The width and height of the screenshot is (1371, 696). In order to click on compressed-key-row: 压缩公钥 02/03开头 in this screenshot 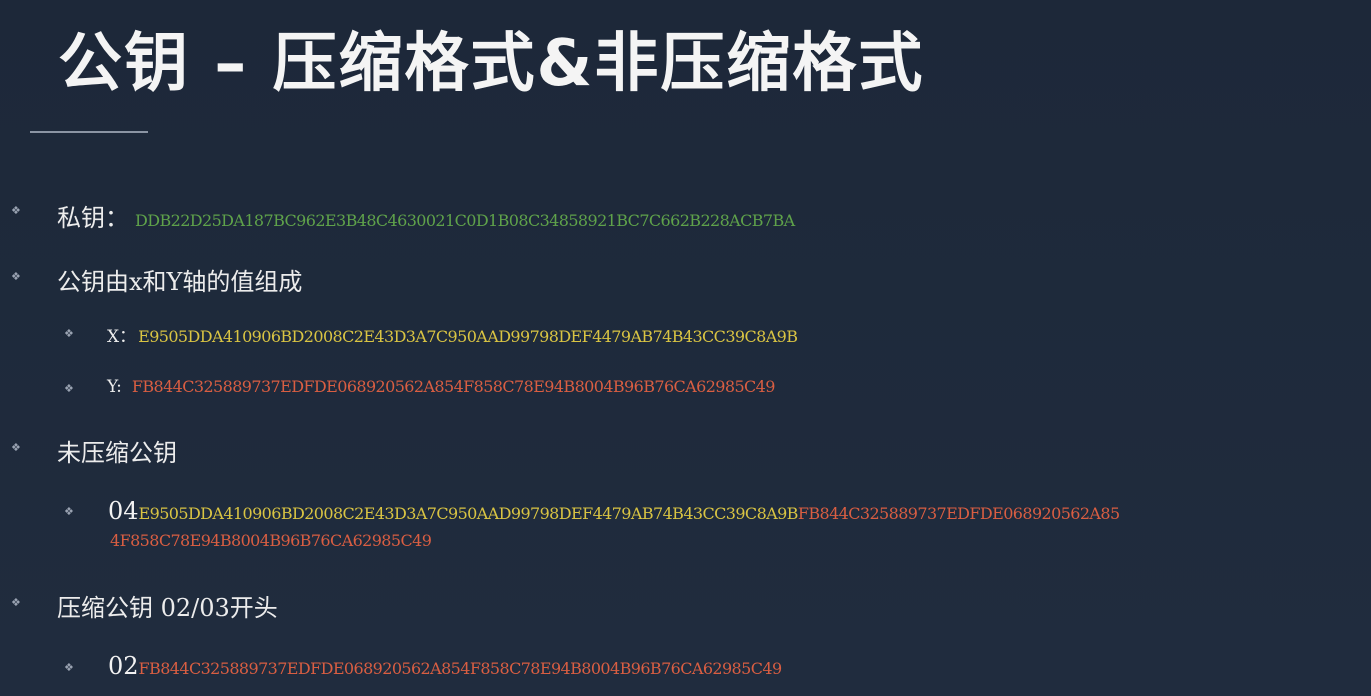, I will do `click(167, 605)`.